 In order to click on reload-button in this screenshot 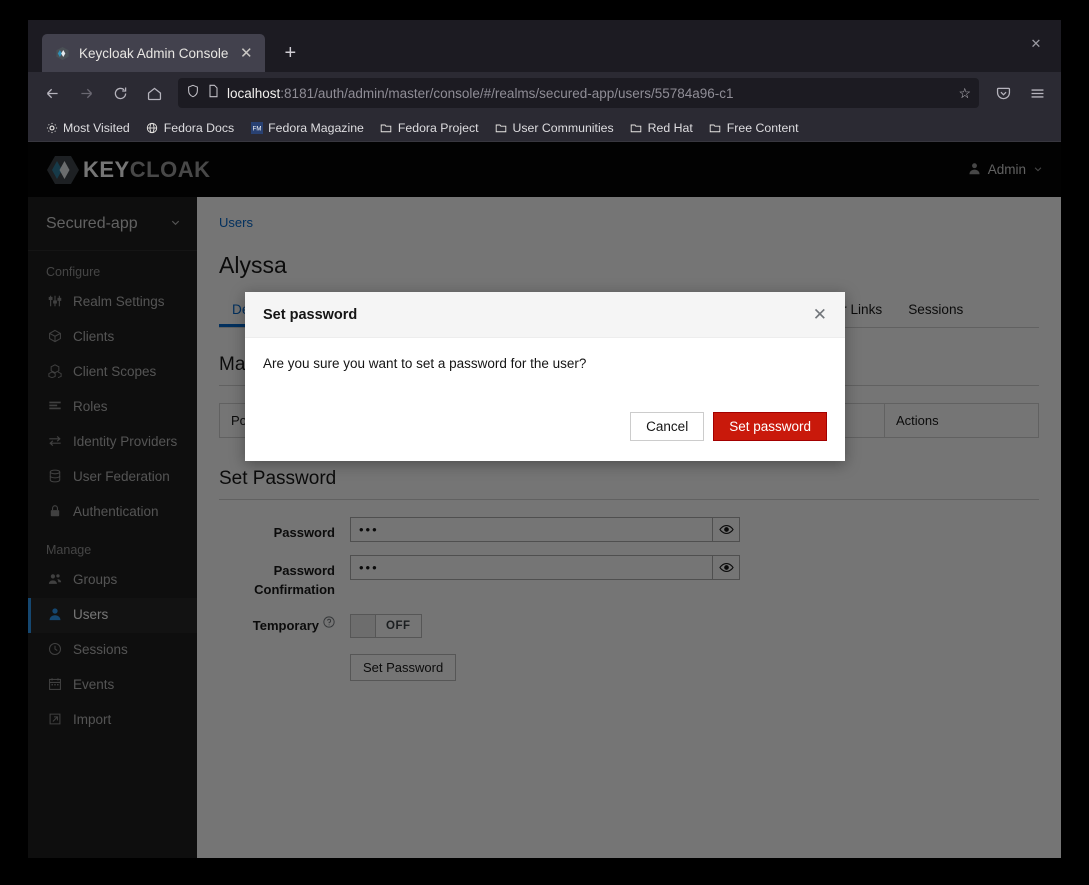, I will do `click(120, 93)`.